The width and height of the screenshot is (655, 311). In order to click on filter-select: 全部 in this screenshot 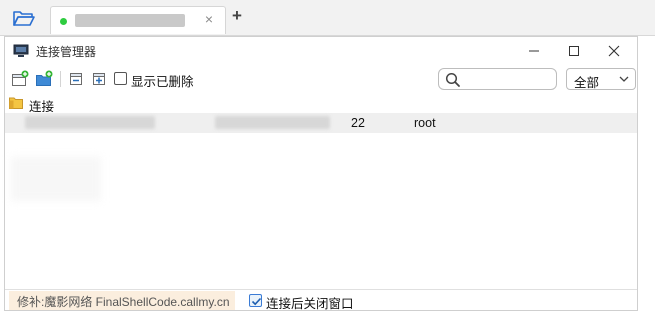, I will do `click(601, 79)`.